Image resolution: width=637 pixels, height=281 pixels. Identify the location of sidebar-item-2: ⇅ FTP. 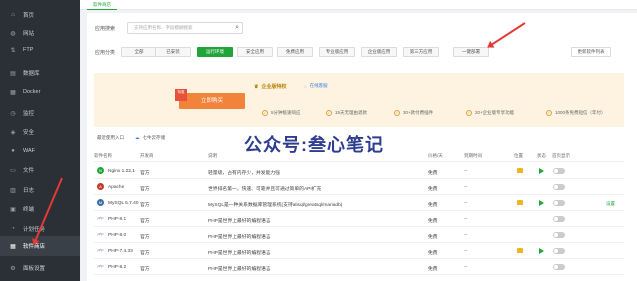
(40, 50).